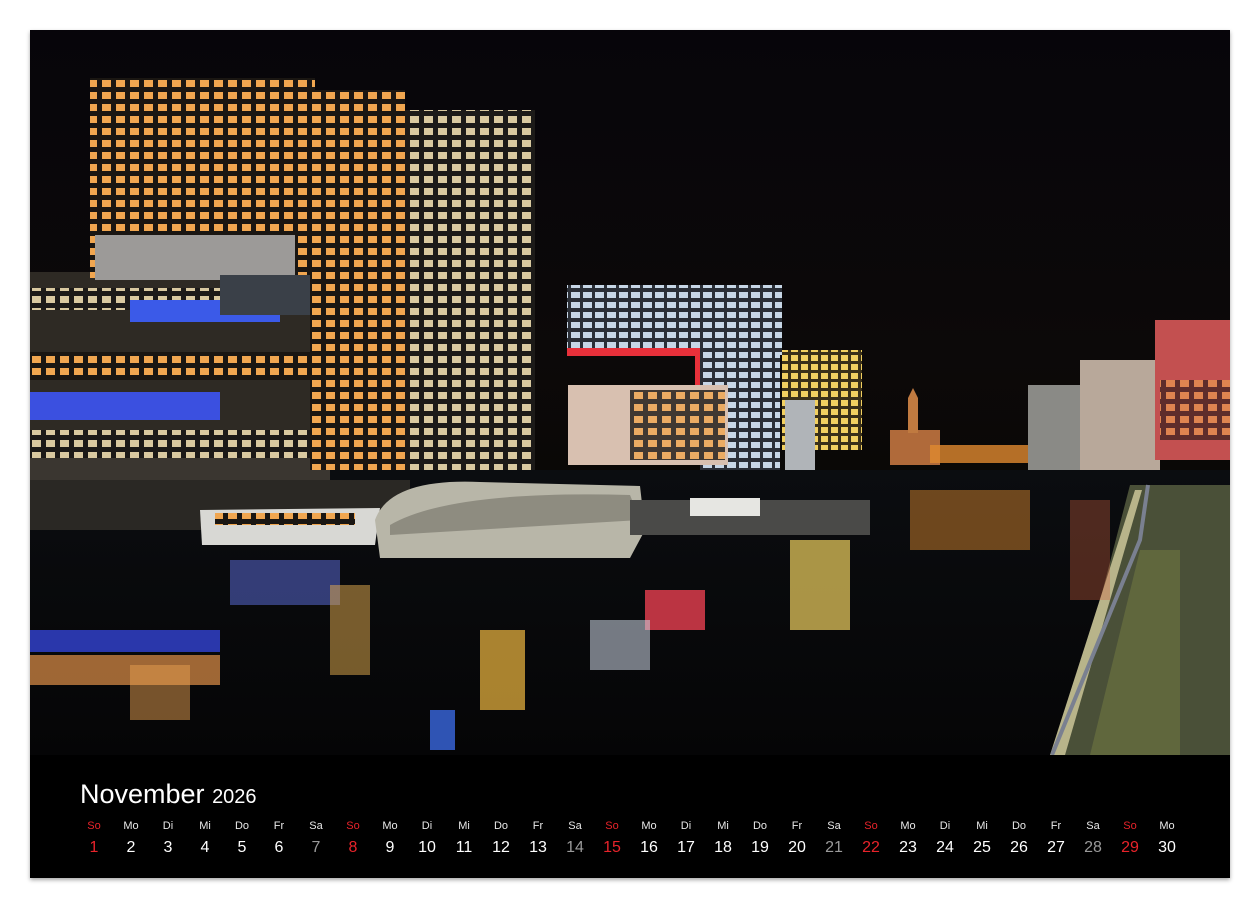  Describe the element at coordinates (464, 847) in the screenshot. I see `day-number: 11` at that location.